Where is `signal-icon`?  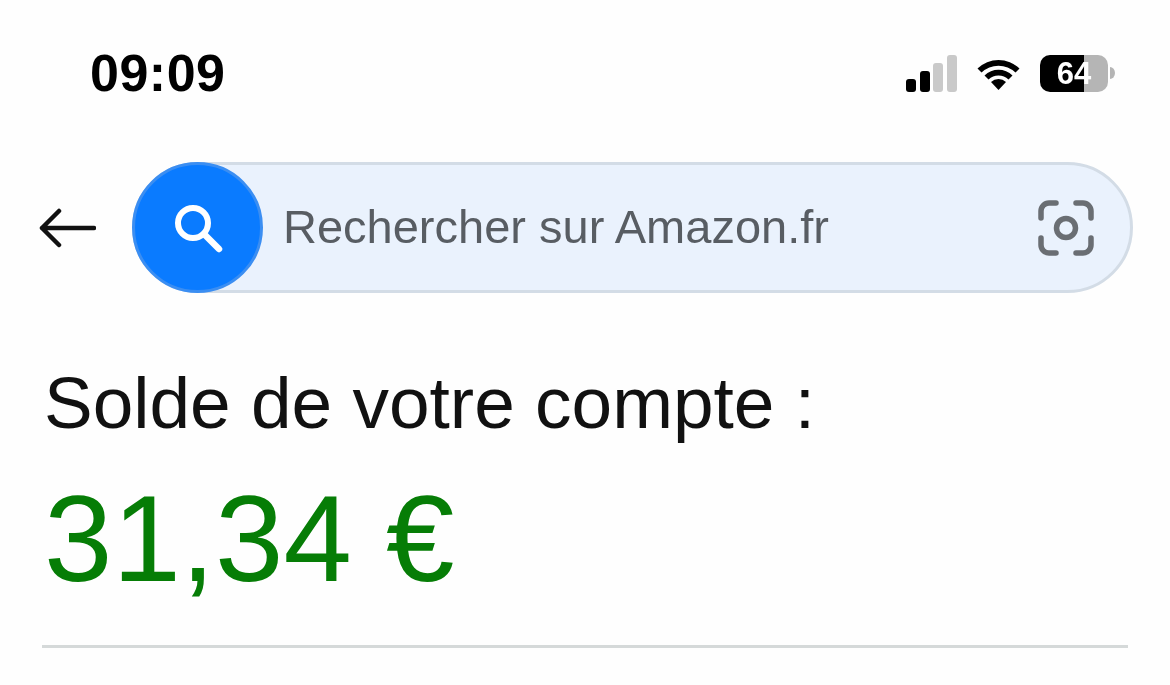 signal-icon is located at coordinates (931, 73).